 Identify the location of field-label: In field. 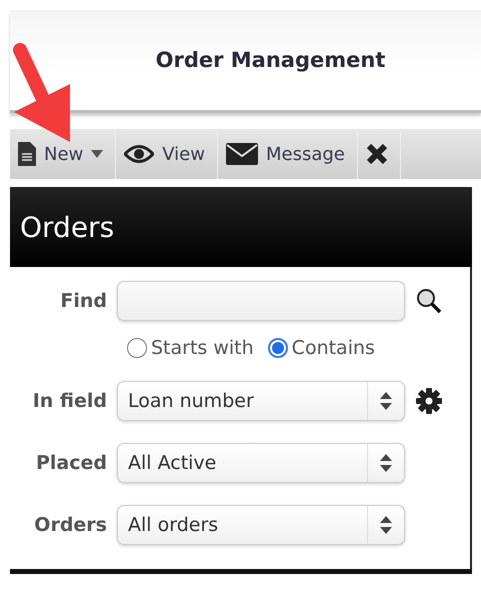
(69, 401).